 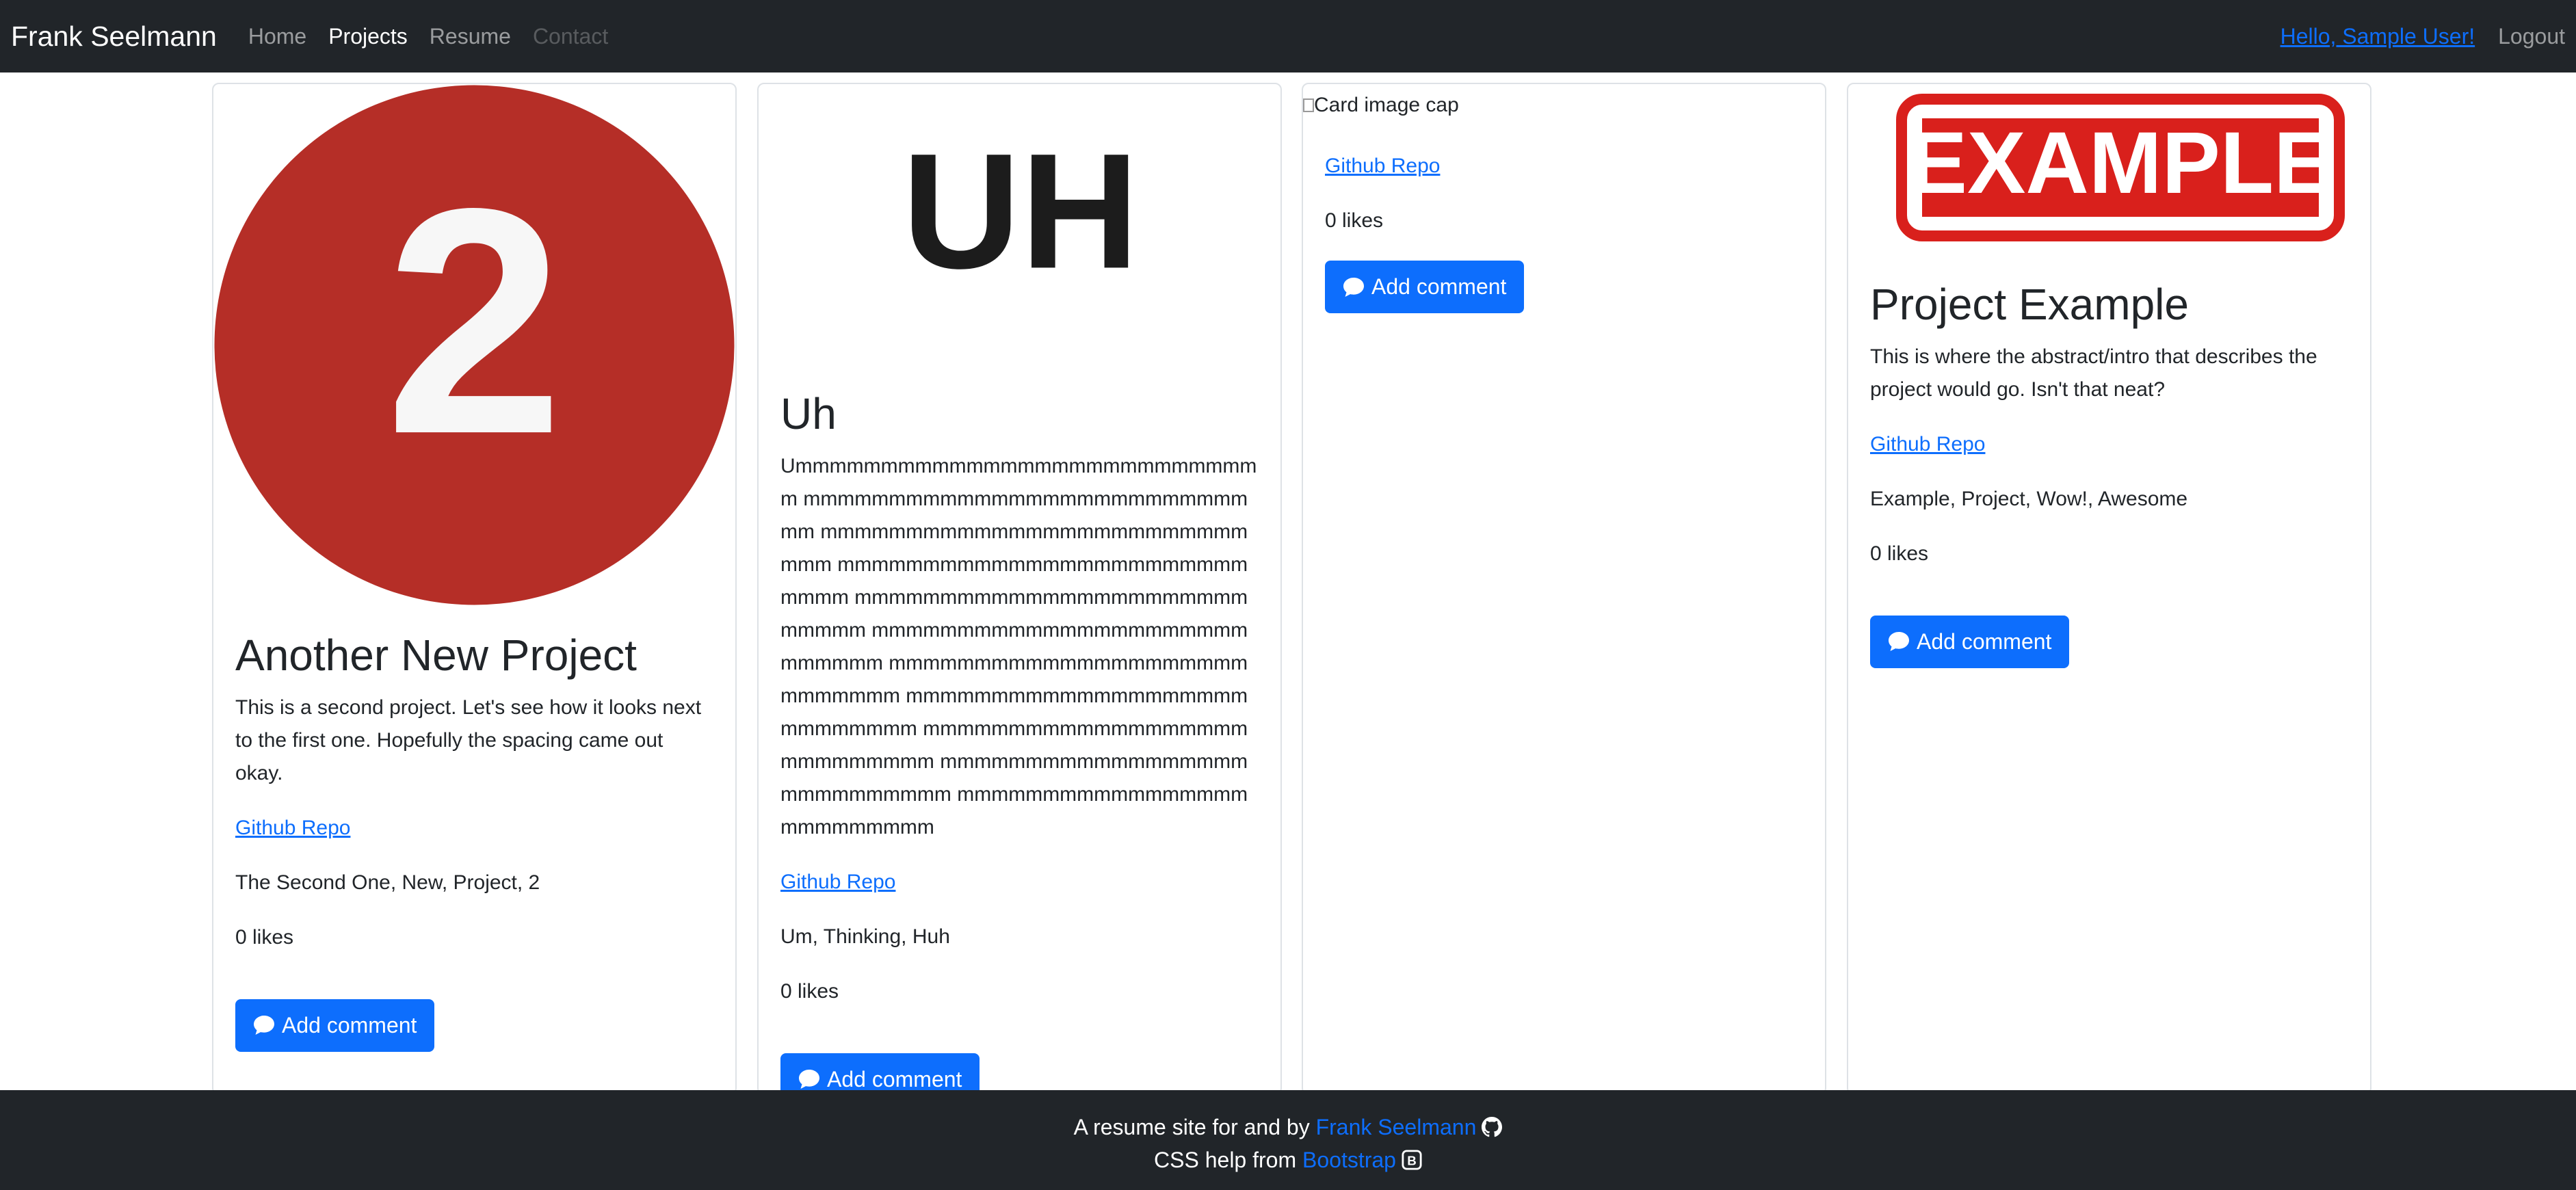 What do you see at coordinates (387, 882) in the screenshot?
I see `card-tags: The Second One, New, Project, 2` at bounding box center [387, 882].